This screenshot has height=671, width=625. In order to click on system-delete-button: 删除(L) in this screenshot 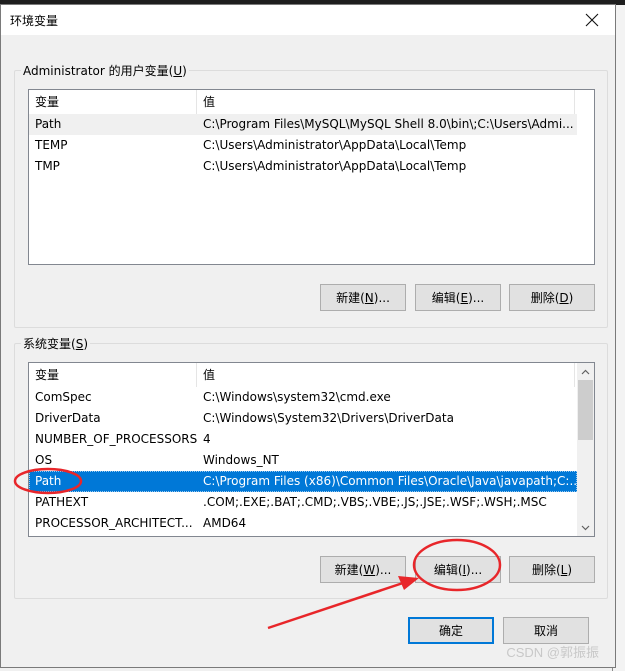, I will do `click(552, 569)`.